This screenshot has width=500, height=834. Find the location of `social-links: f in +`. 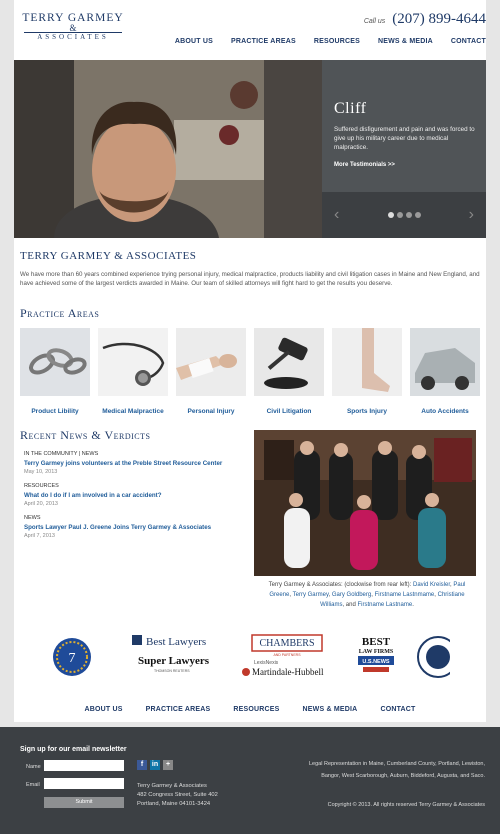

social-links: f in + is located at coordinates (155, 765).